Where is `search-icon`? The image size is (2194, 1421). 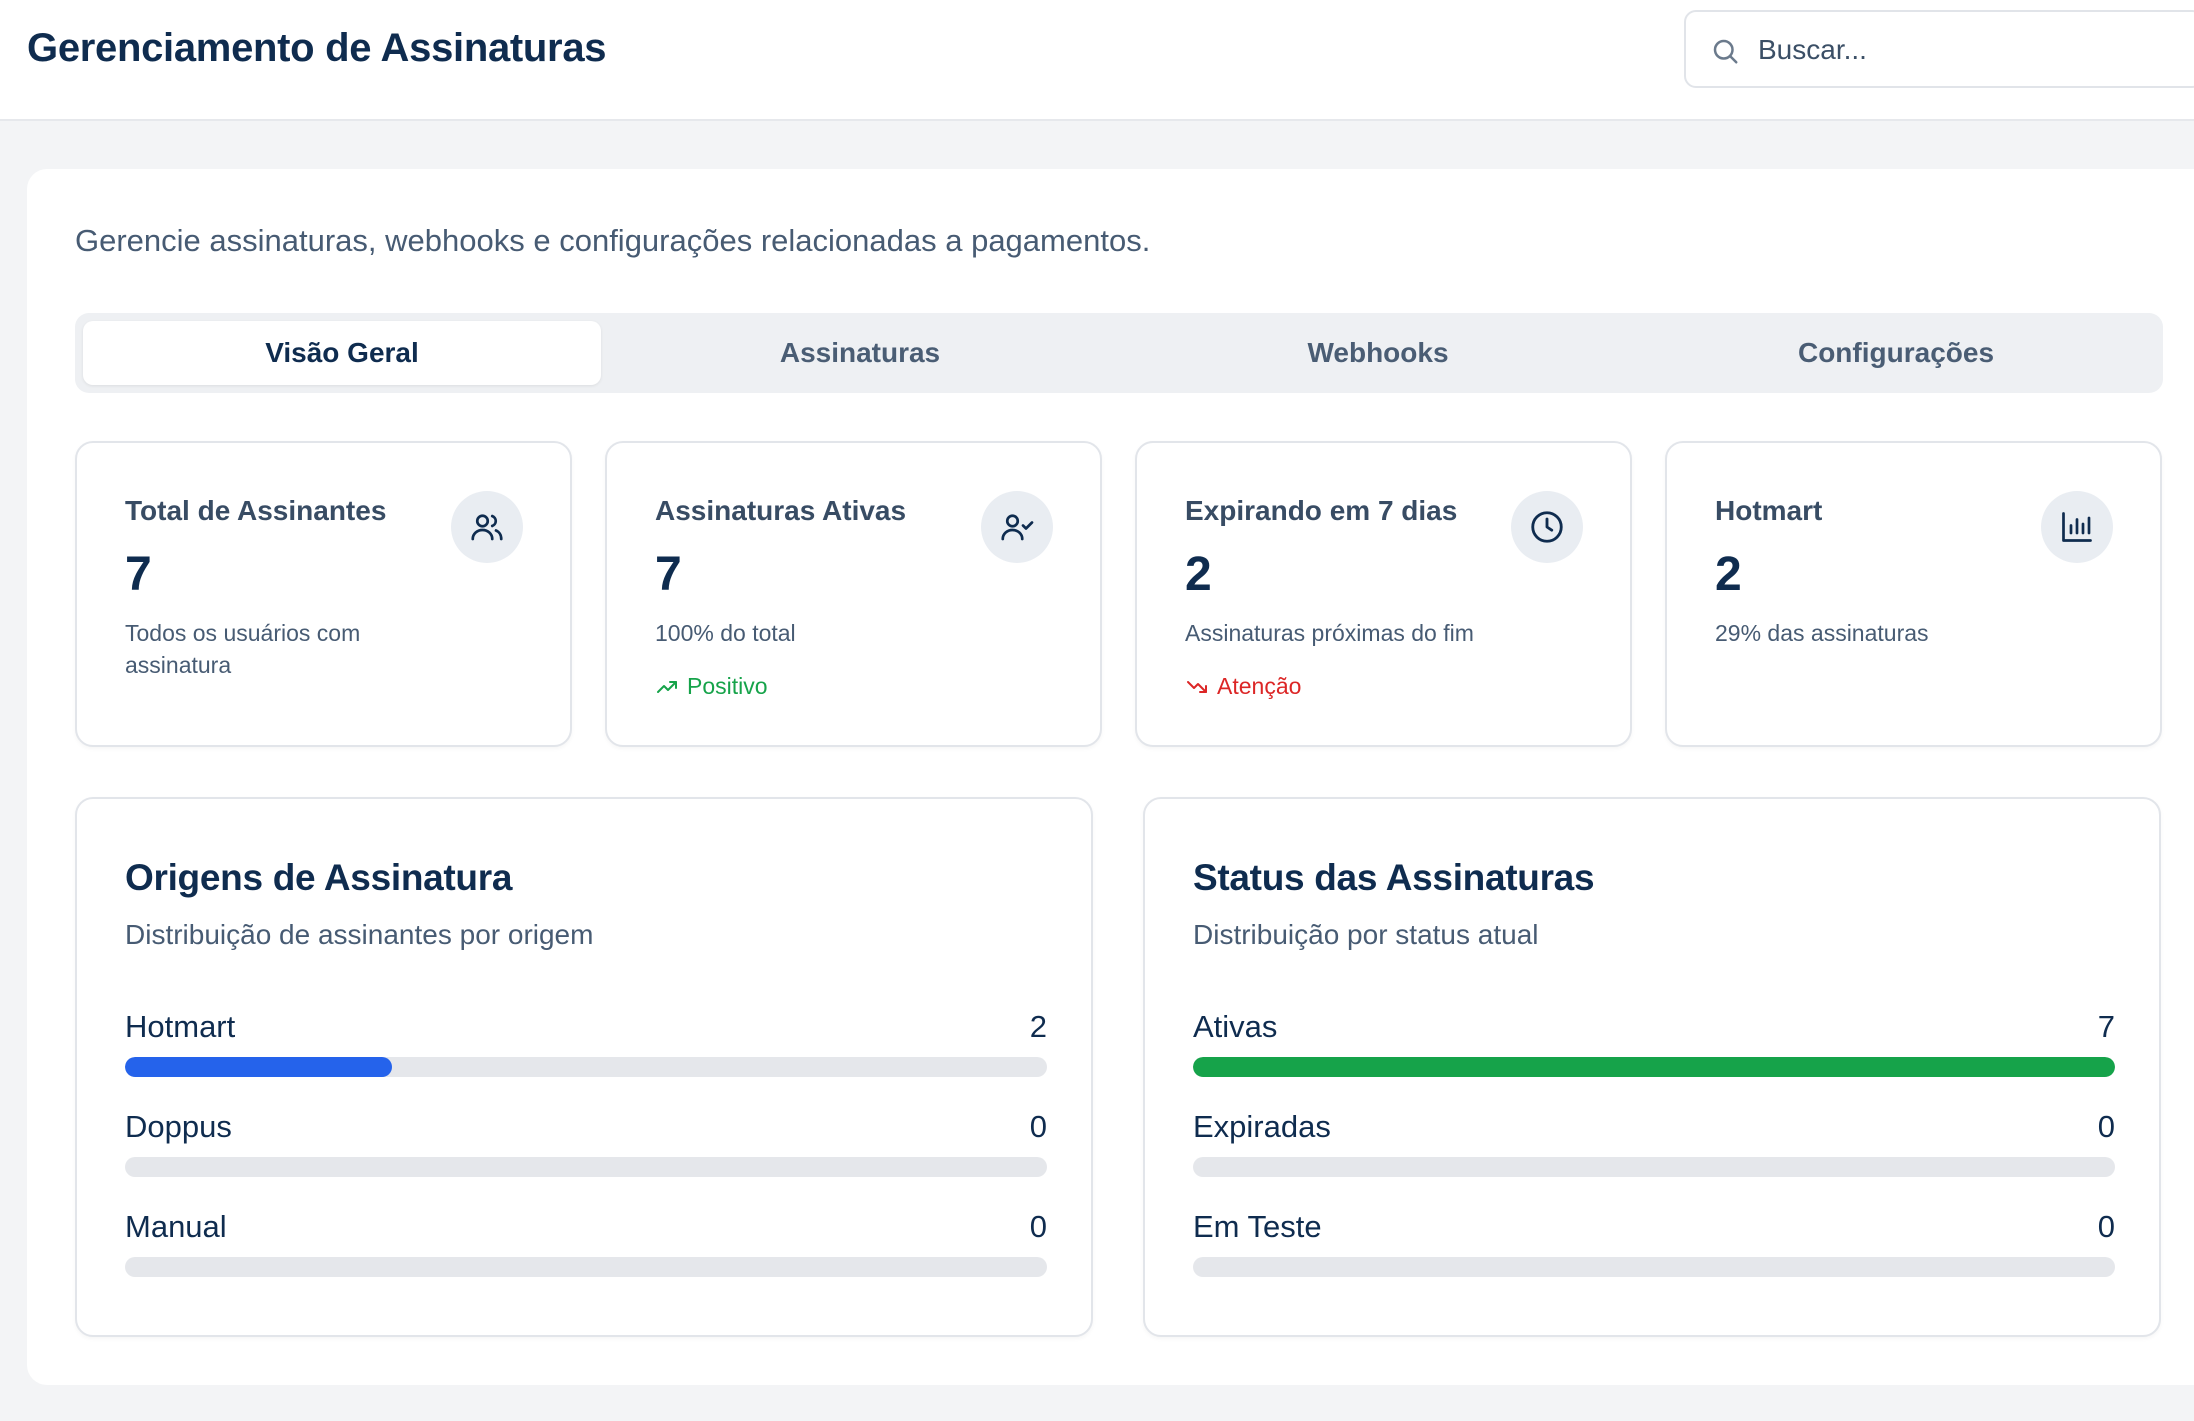
search-icon is located at coordinates (1725, 51).